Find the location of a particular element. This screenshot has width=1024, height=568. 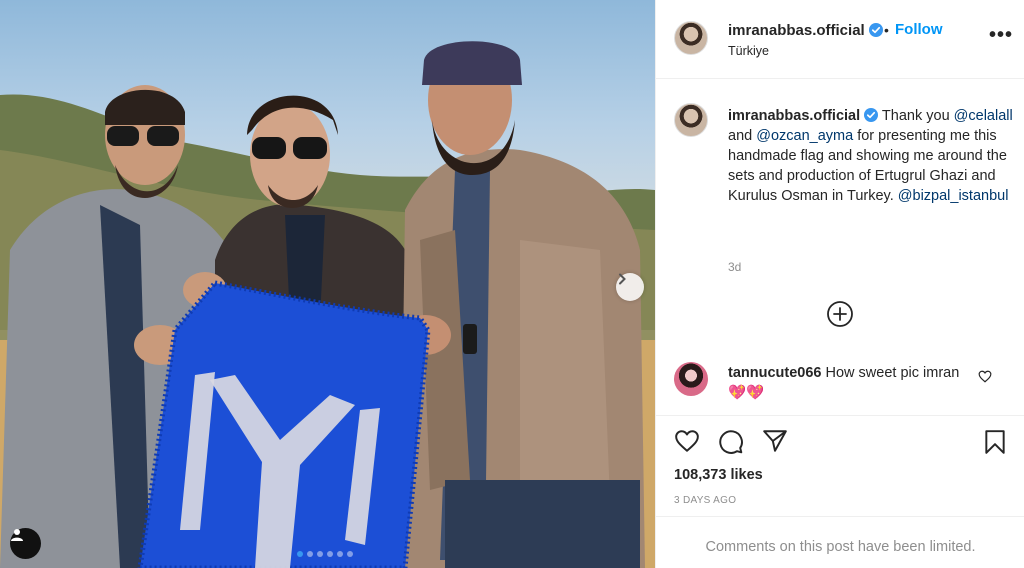

comment-box-area: Comments on this post have been limited. is located at coordinates (840, 542).